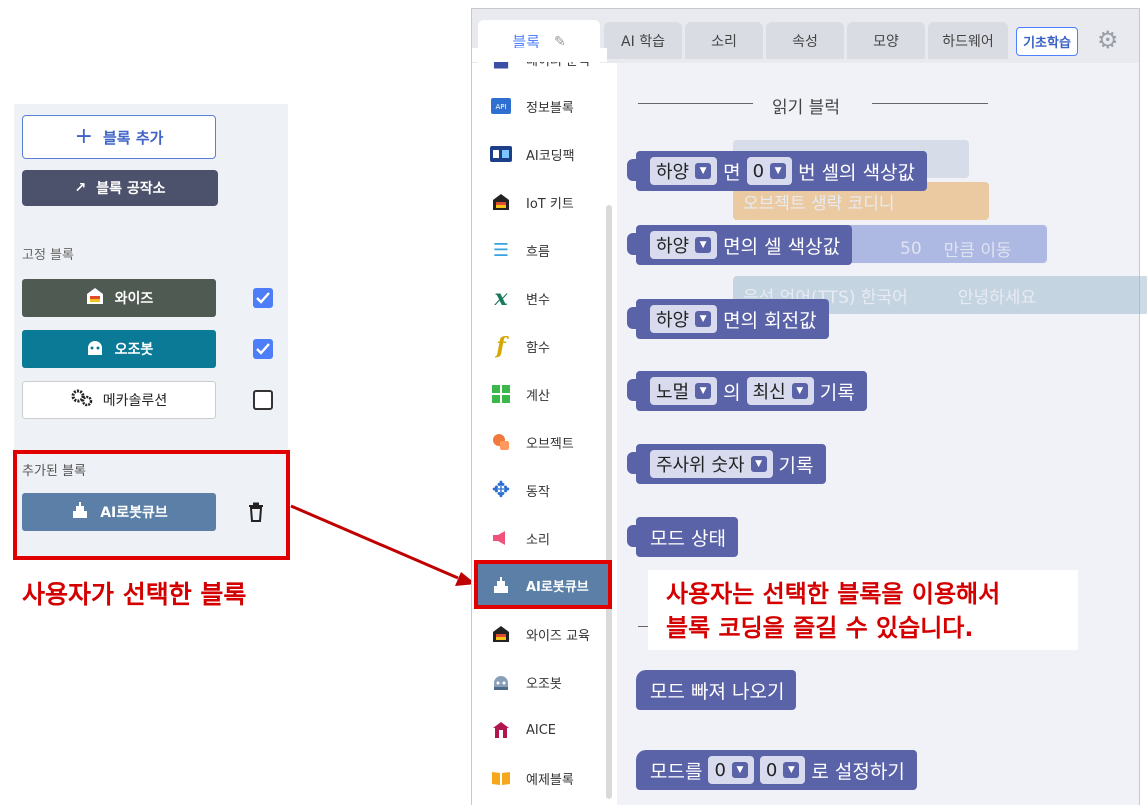 The height and width of the screenshot is (810, 1147). What do you see at coordinates (501, 730) in the screenshot?
I see `aice-icon` at bounding box center [501, 730].